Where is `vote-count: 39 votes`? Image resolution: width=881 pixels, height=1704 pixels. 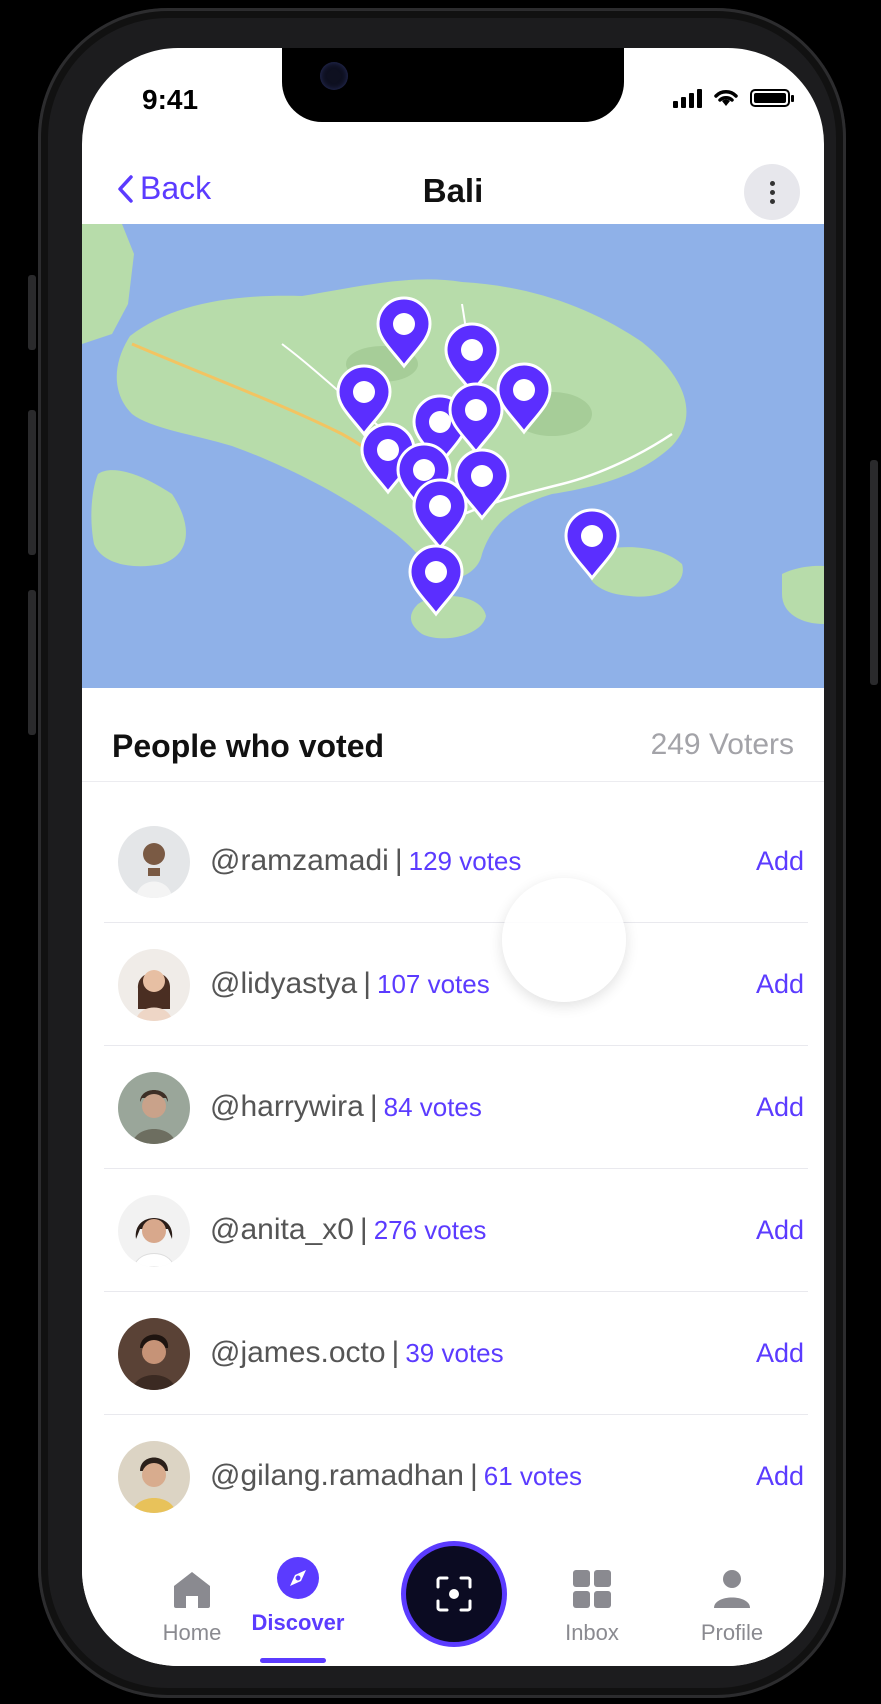 vote-count: 39 votes is located at coordinates (454, 1353).